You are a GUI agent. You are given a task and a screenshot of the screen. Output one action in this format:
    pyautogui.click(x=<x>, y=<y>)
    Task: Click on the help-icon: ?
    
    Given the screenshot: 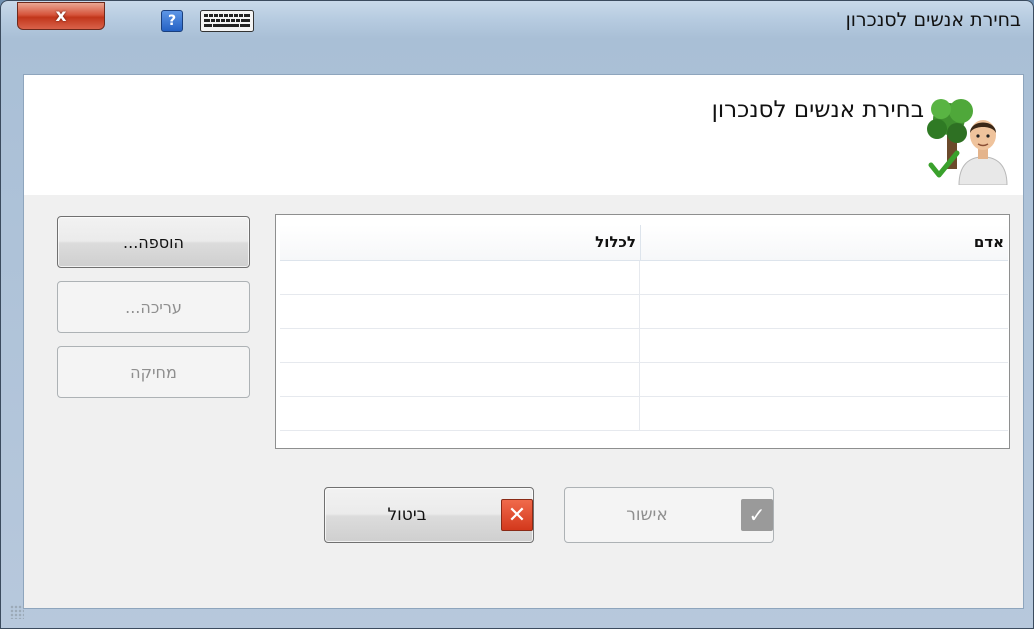 What is the action you would take?
    pyautogui.click(x=172, y=21)
    